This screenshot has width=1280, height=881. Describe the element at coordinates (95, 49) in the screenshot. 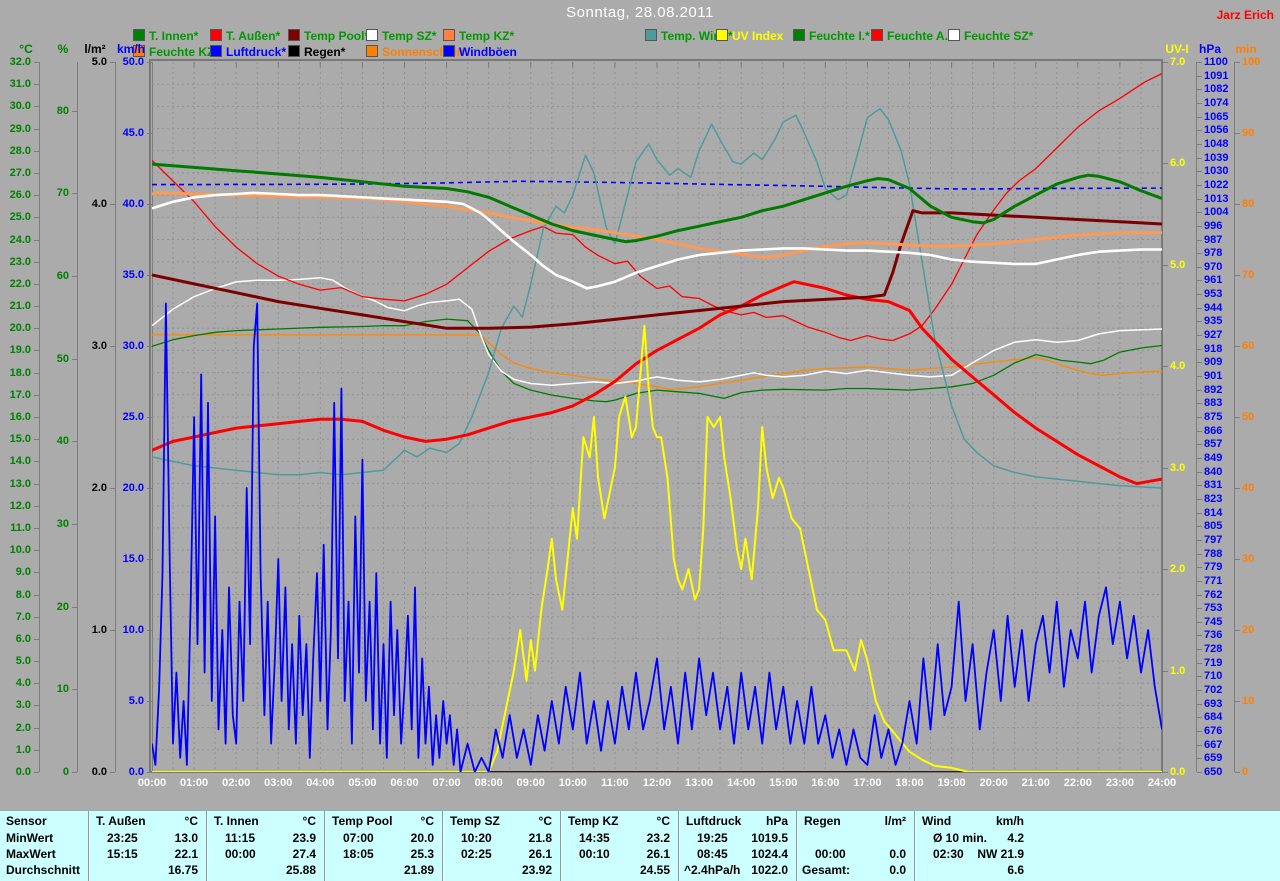

I see `axis-header-lm2: l/m²` at that location.